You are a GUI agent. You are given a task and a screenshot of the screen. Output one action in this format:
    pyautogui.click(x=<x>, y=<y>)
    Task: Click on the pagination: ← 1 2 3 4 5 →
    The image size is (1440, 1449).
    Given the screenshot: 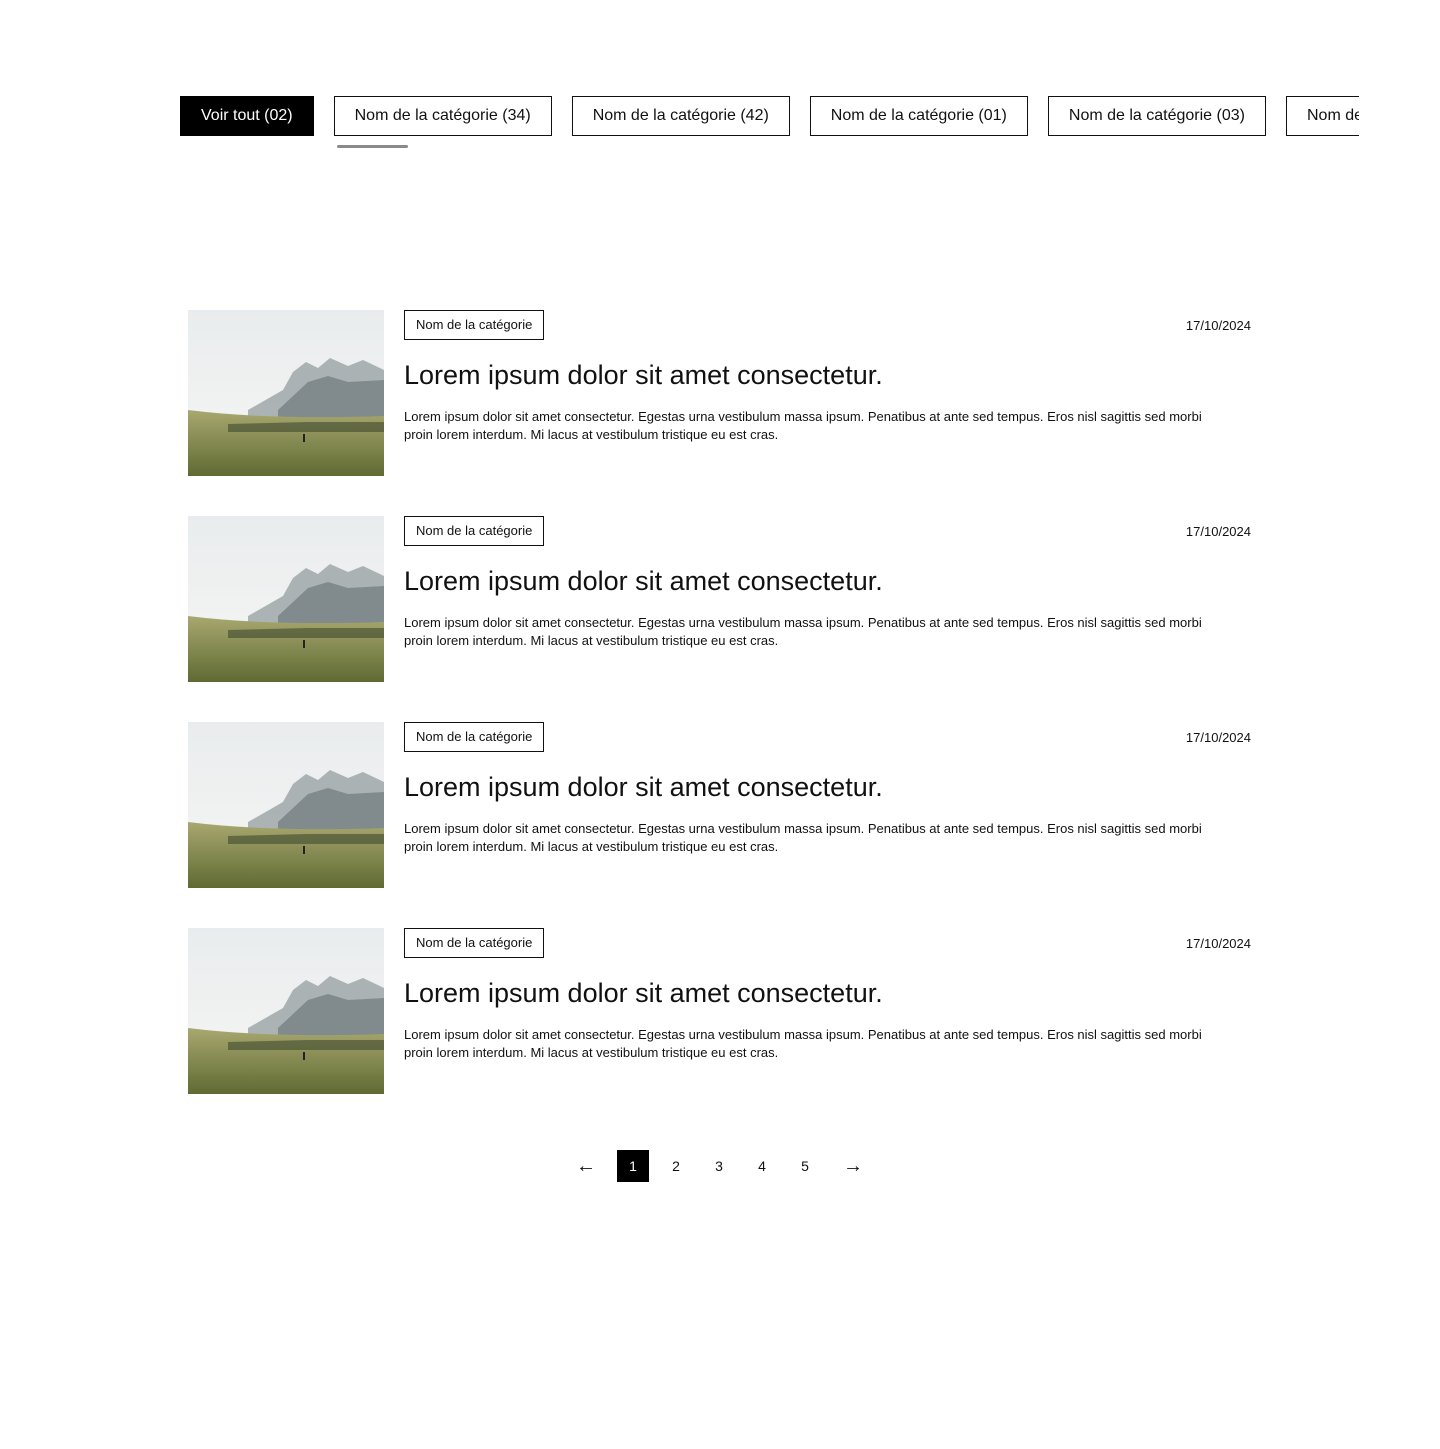 What is the action you would take?
    pyautogui.click(x=719, y=1166)
    